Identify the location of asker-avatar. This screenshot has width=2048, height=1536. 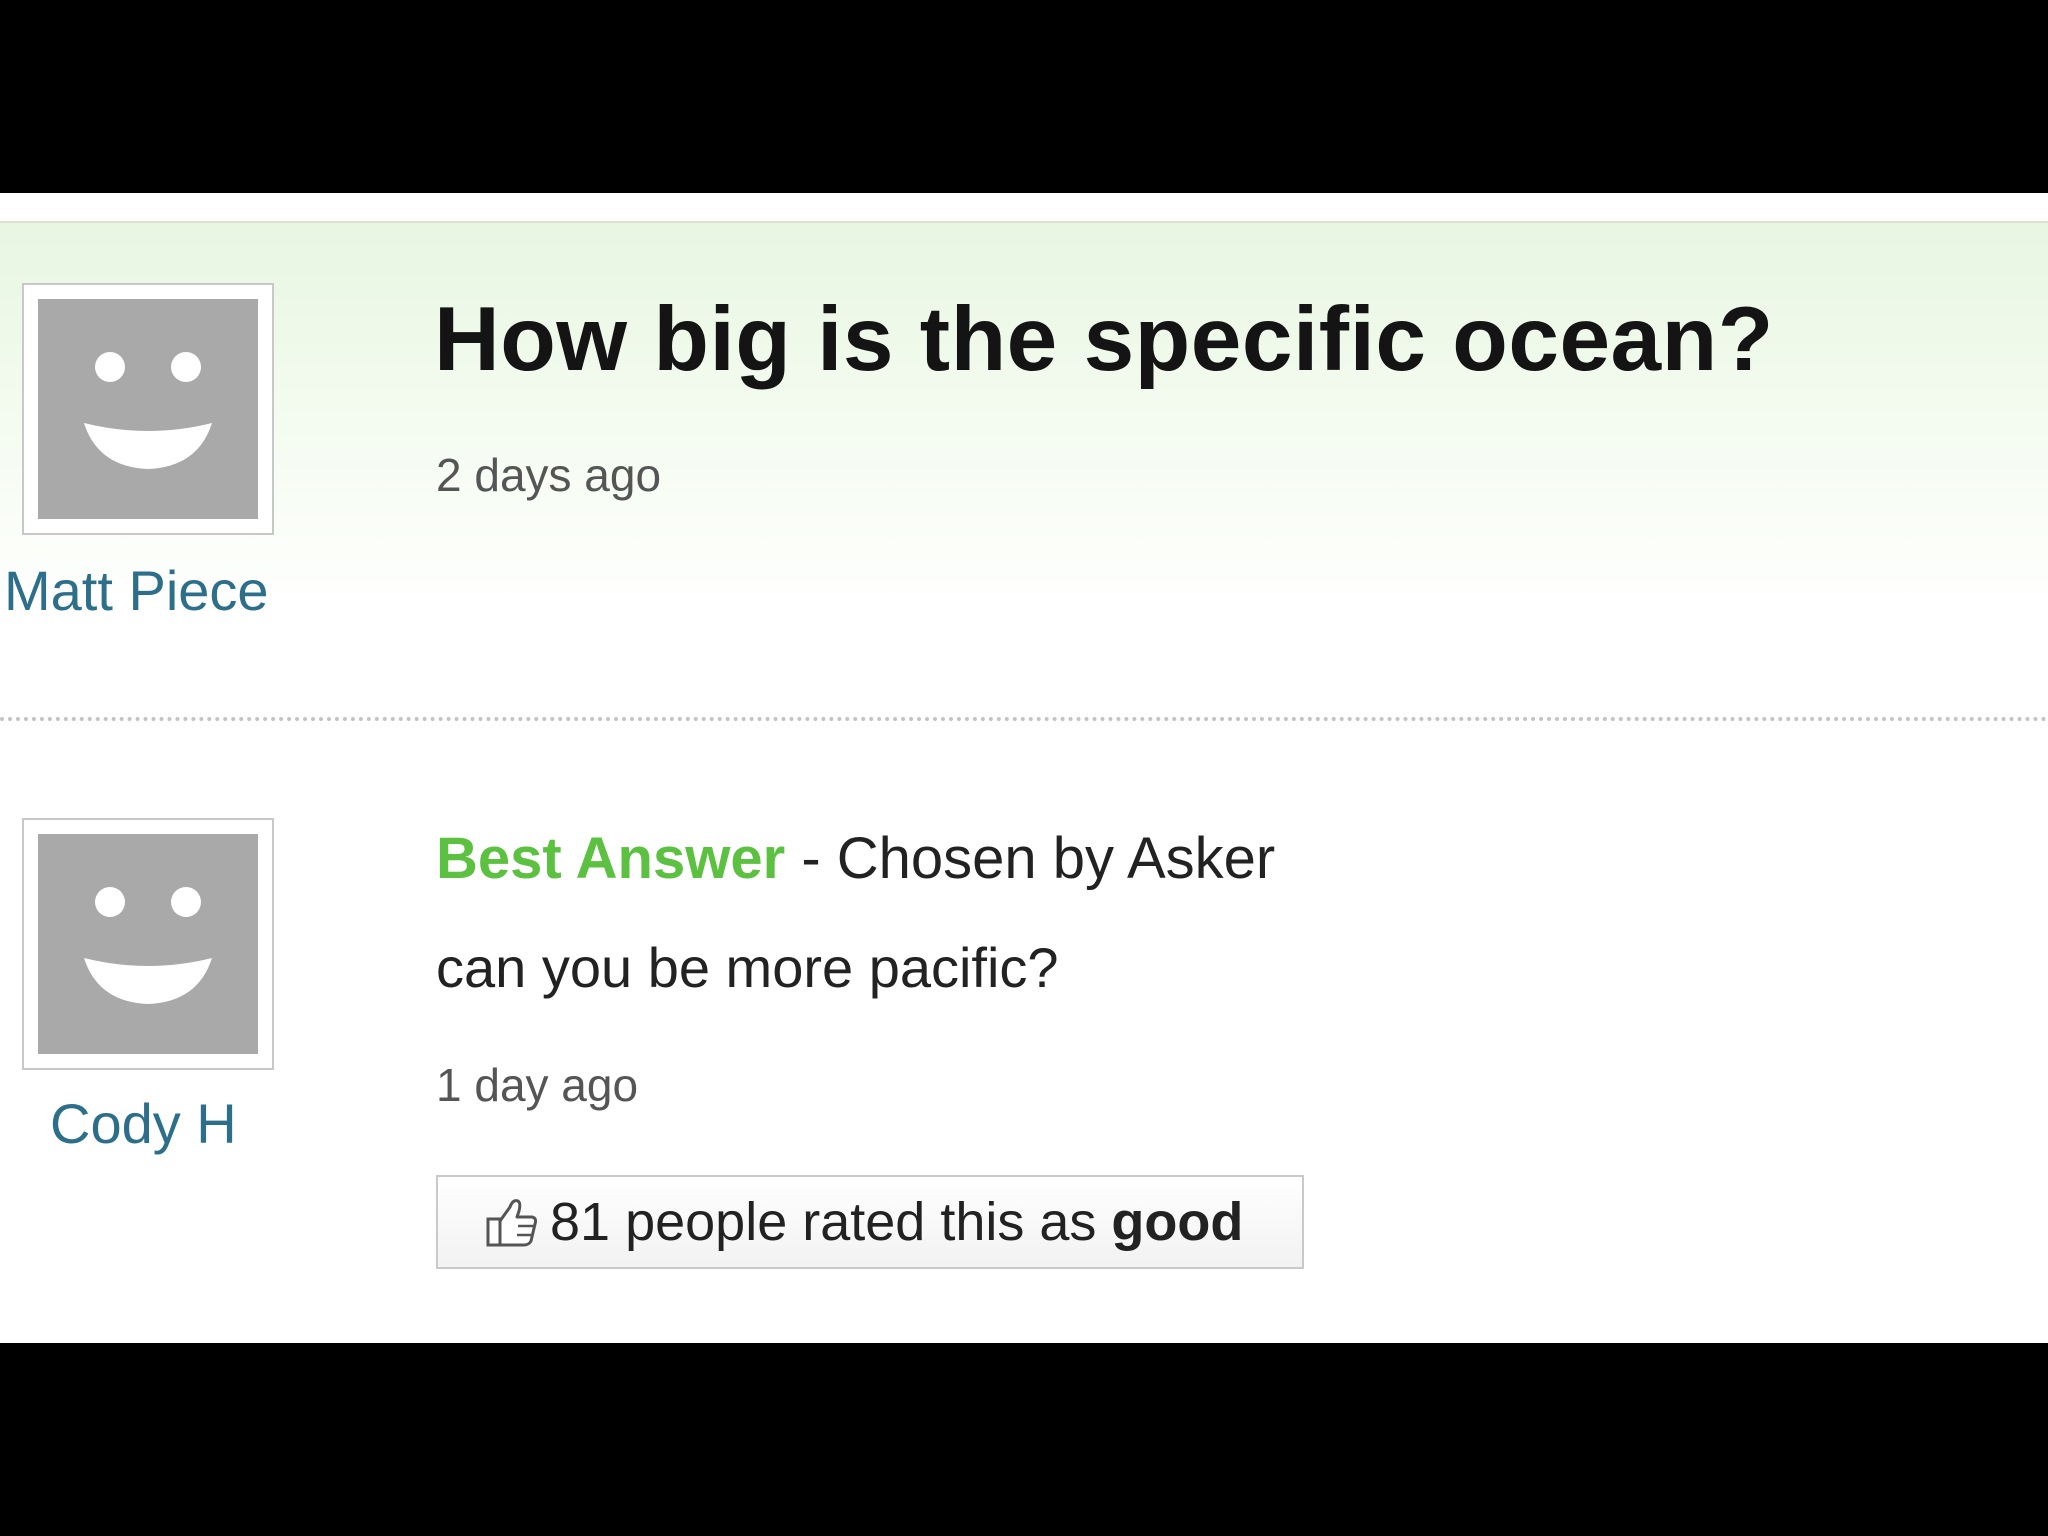
(148, 409).